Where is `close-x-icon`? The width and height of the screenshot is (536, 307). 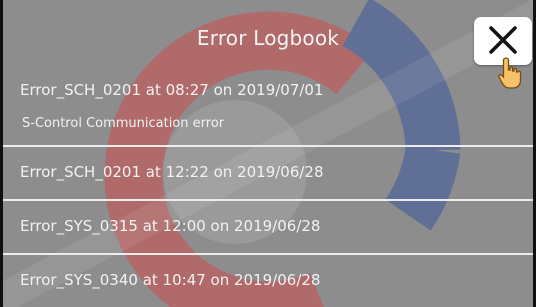
close-x-icon is located at coordinates (503, 40).